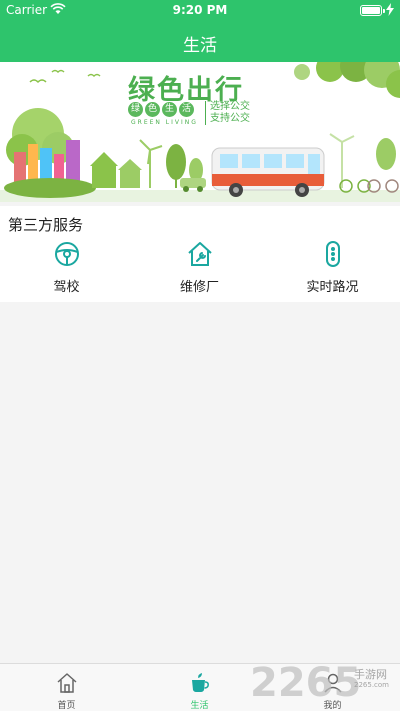  Describe the element at coordinates (332, 287) in the screenshot. I see `service-label: 实时路况` at that location.